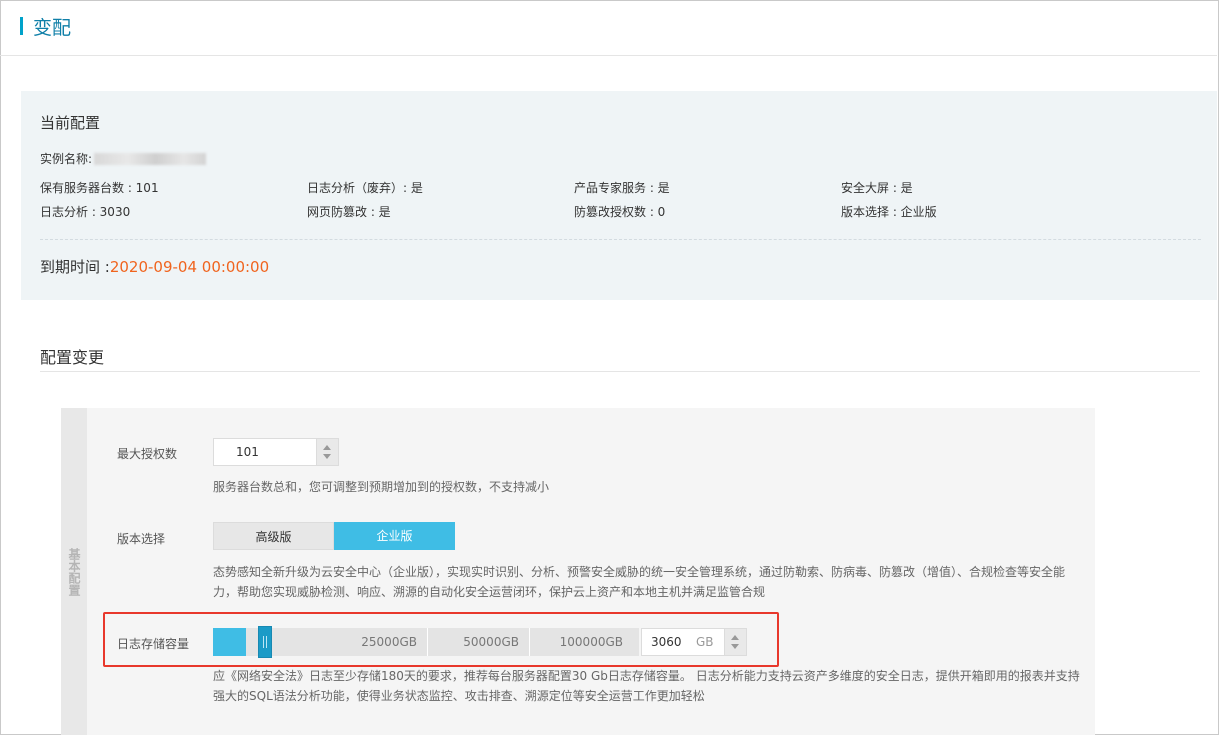  I want to click on log-storage-slider: 25000GB 50000GB 100000GB, so click(426, 642).